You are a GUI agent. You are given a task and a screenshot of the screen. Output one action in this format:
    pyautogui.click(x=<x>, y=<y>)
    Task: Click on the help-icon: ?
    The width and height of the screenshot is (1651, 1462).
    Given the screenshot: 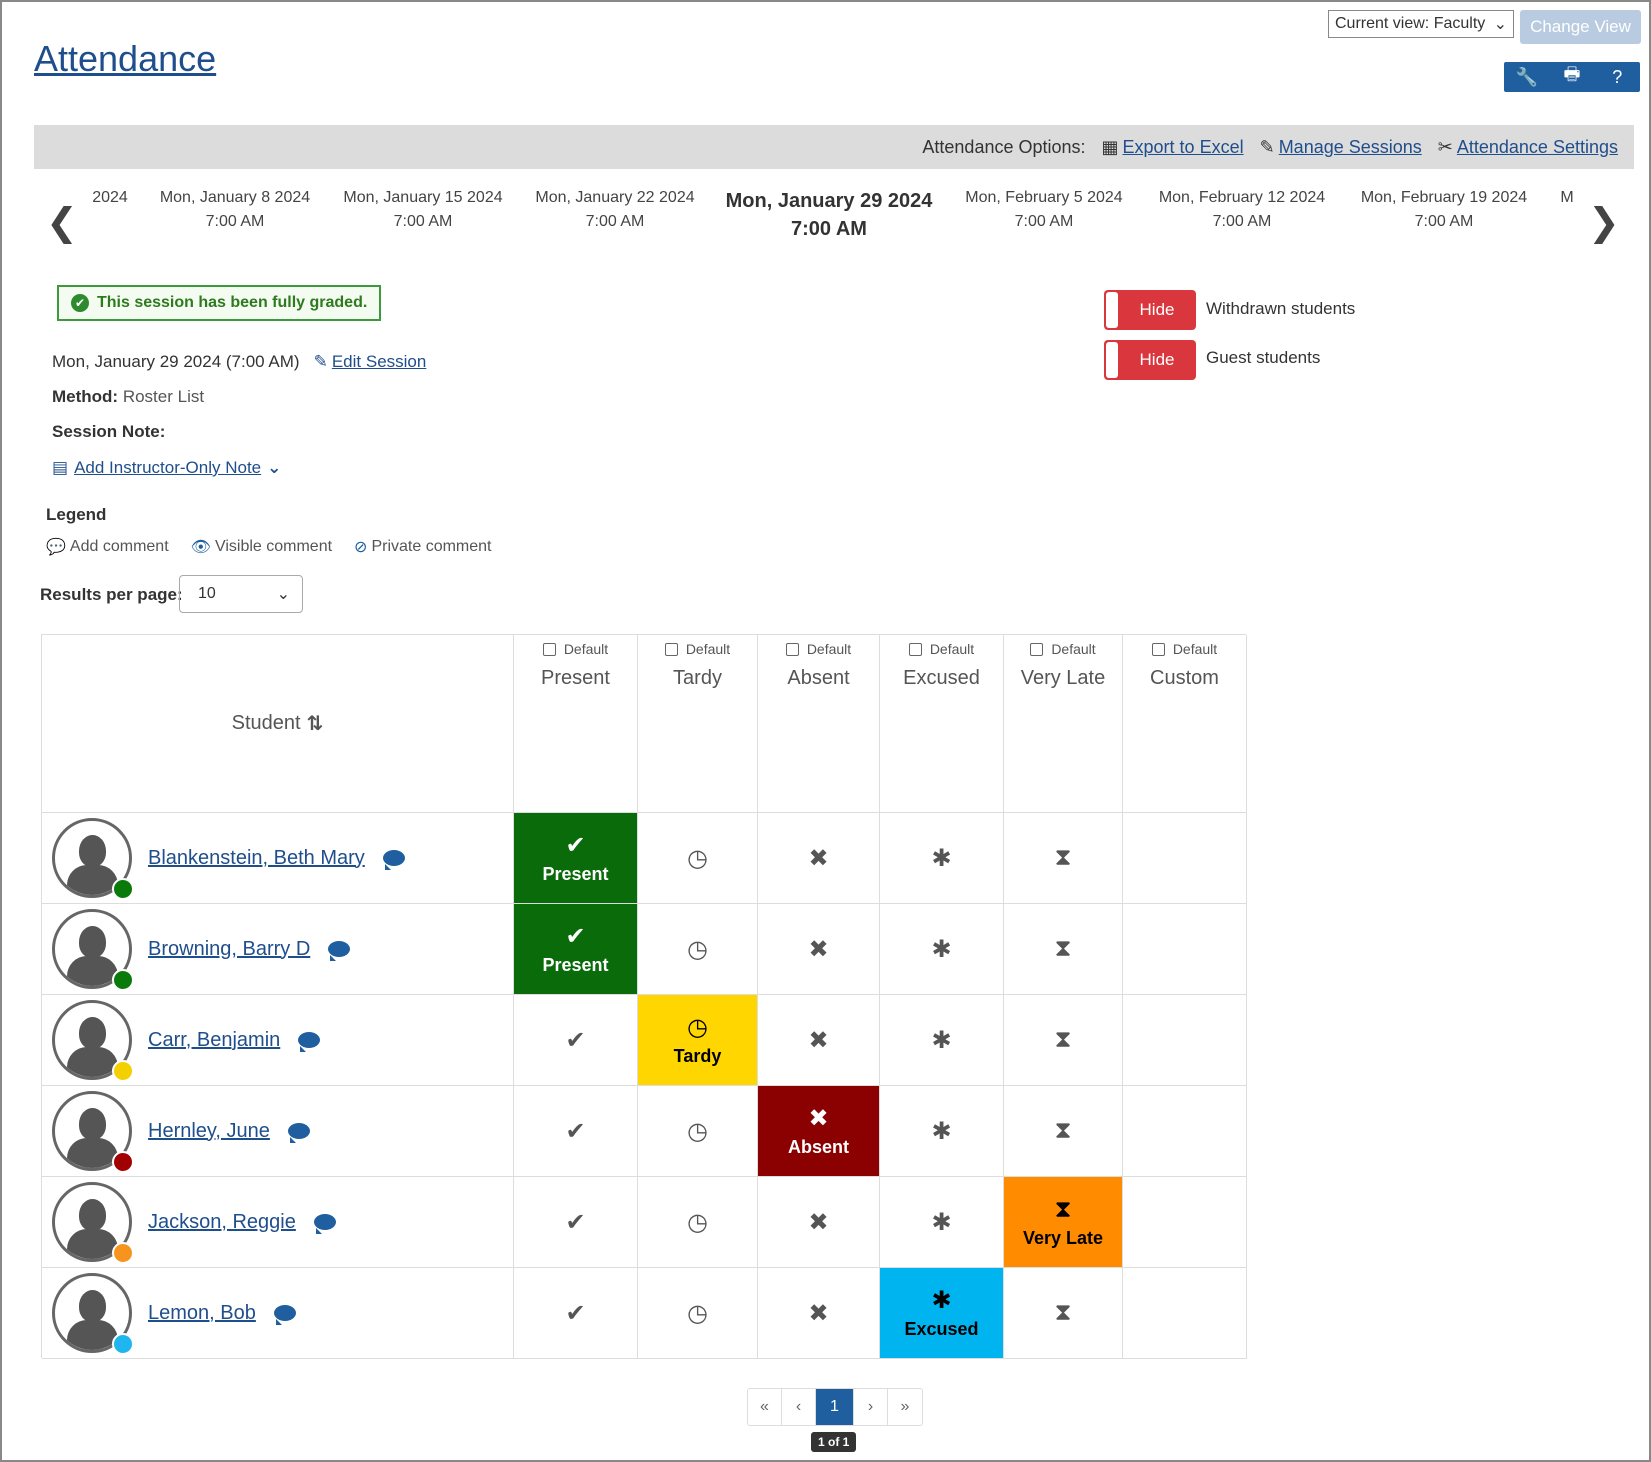 What is the action you would take?
    pyautogui.click(x=1617, y=77)
    